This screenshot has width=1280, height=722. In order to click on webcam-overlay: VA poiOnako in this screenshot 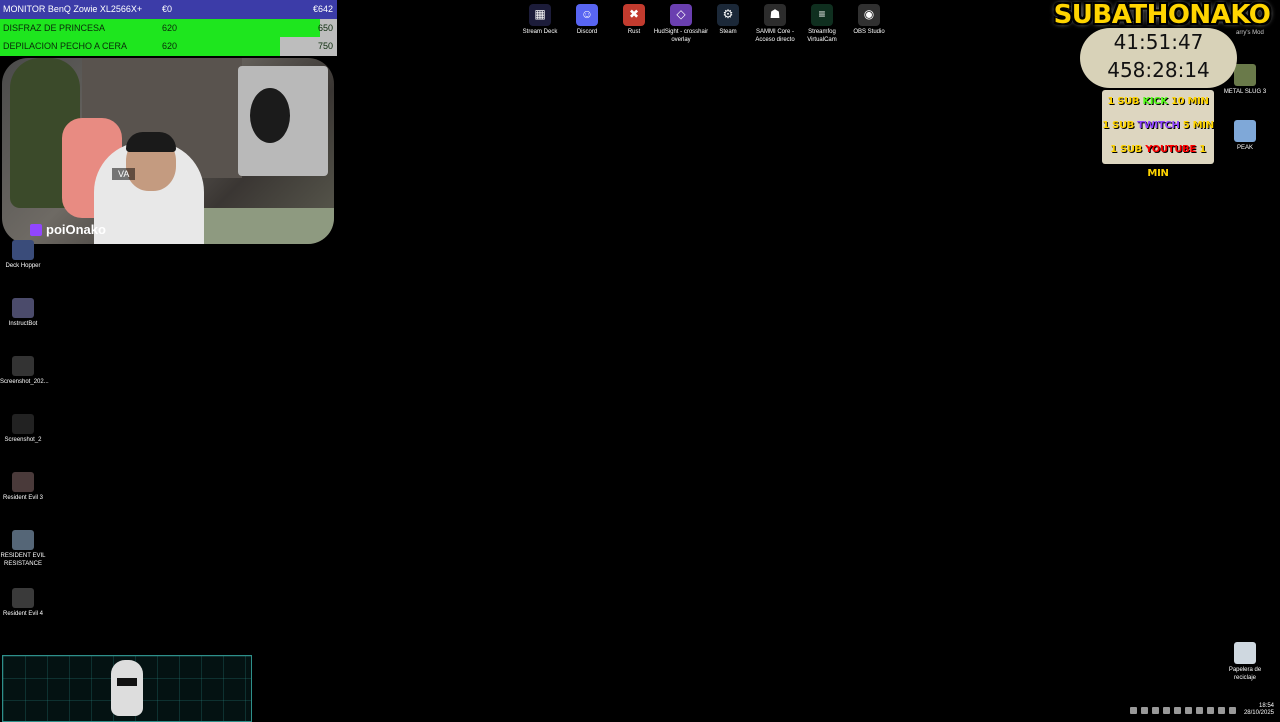, I will do `click(168, 151)`.